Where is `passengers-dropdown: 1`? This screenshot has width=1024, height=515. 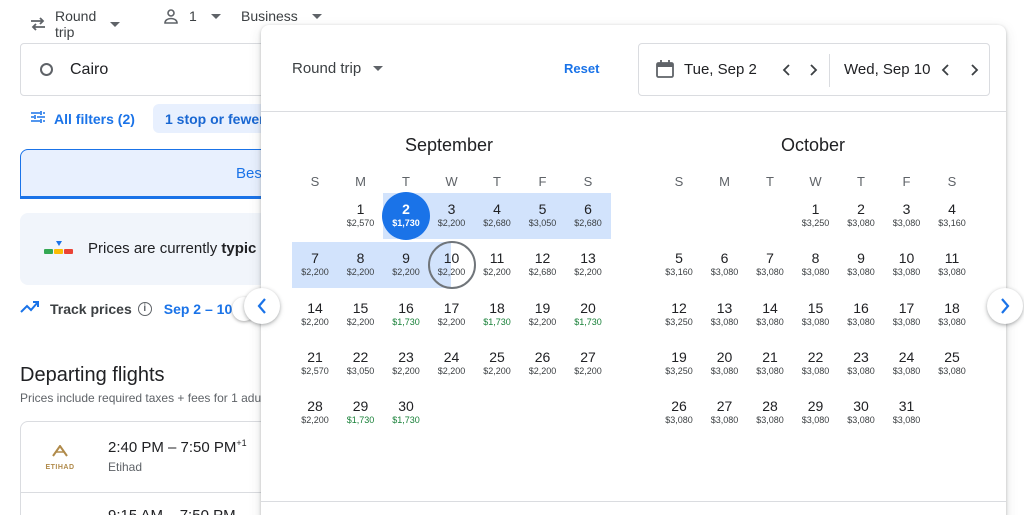
passengers-dropdown: 1 is located at coordinates (192, 16).